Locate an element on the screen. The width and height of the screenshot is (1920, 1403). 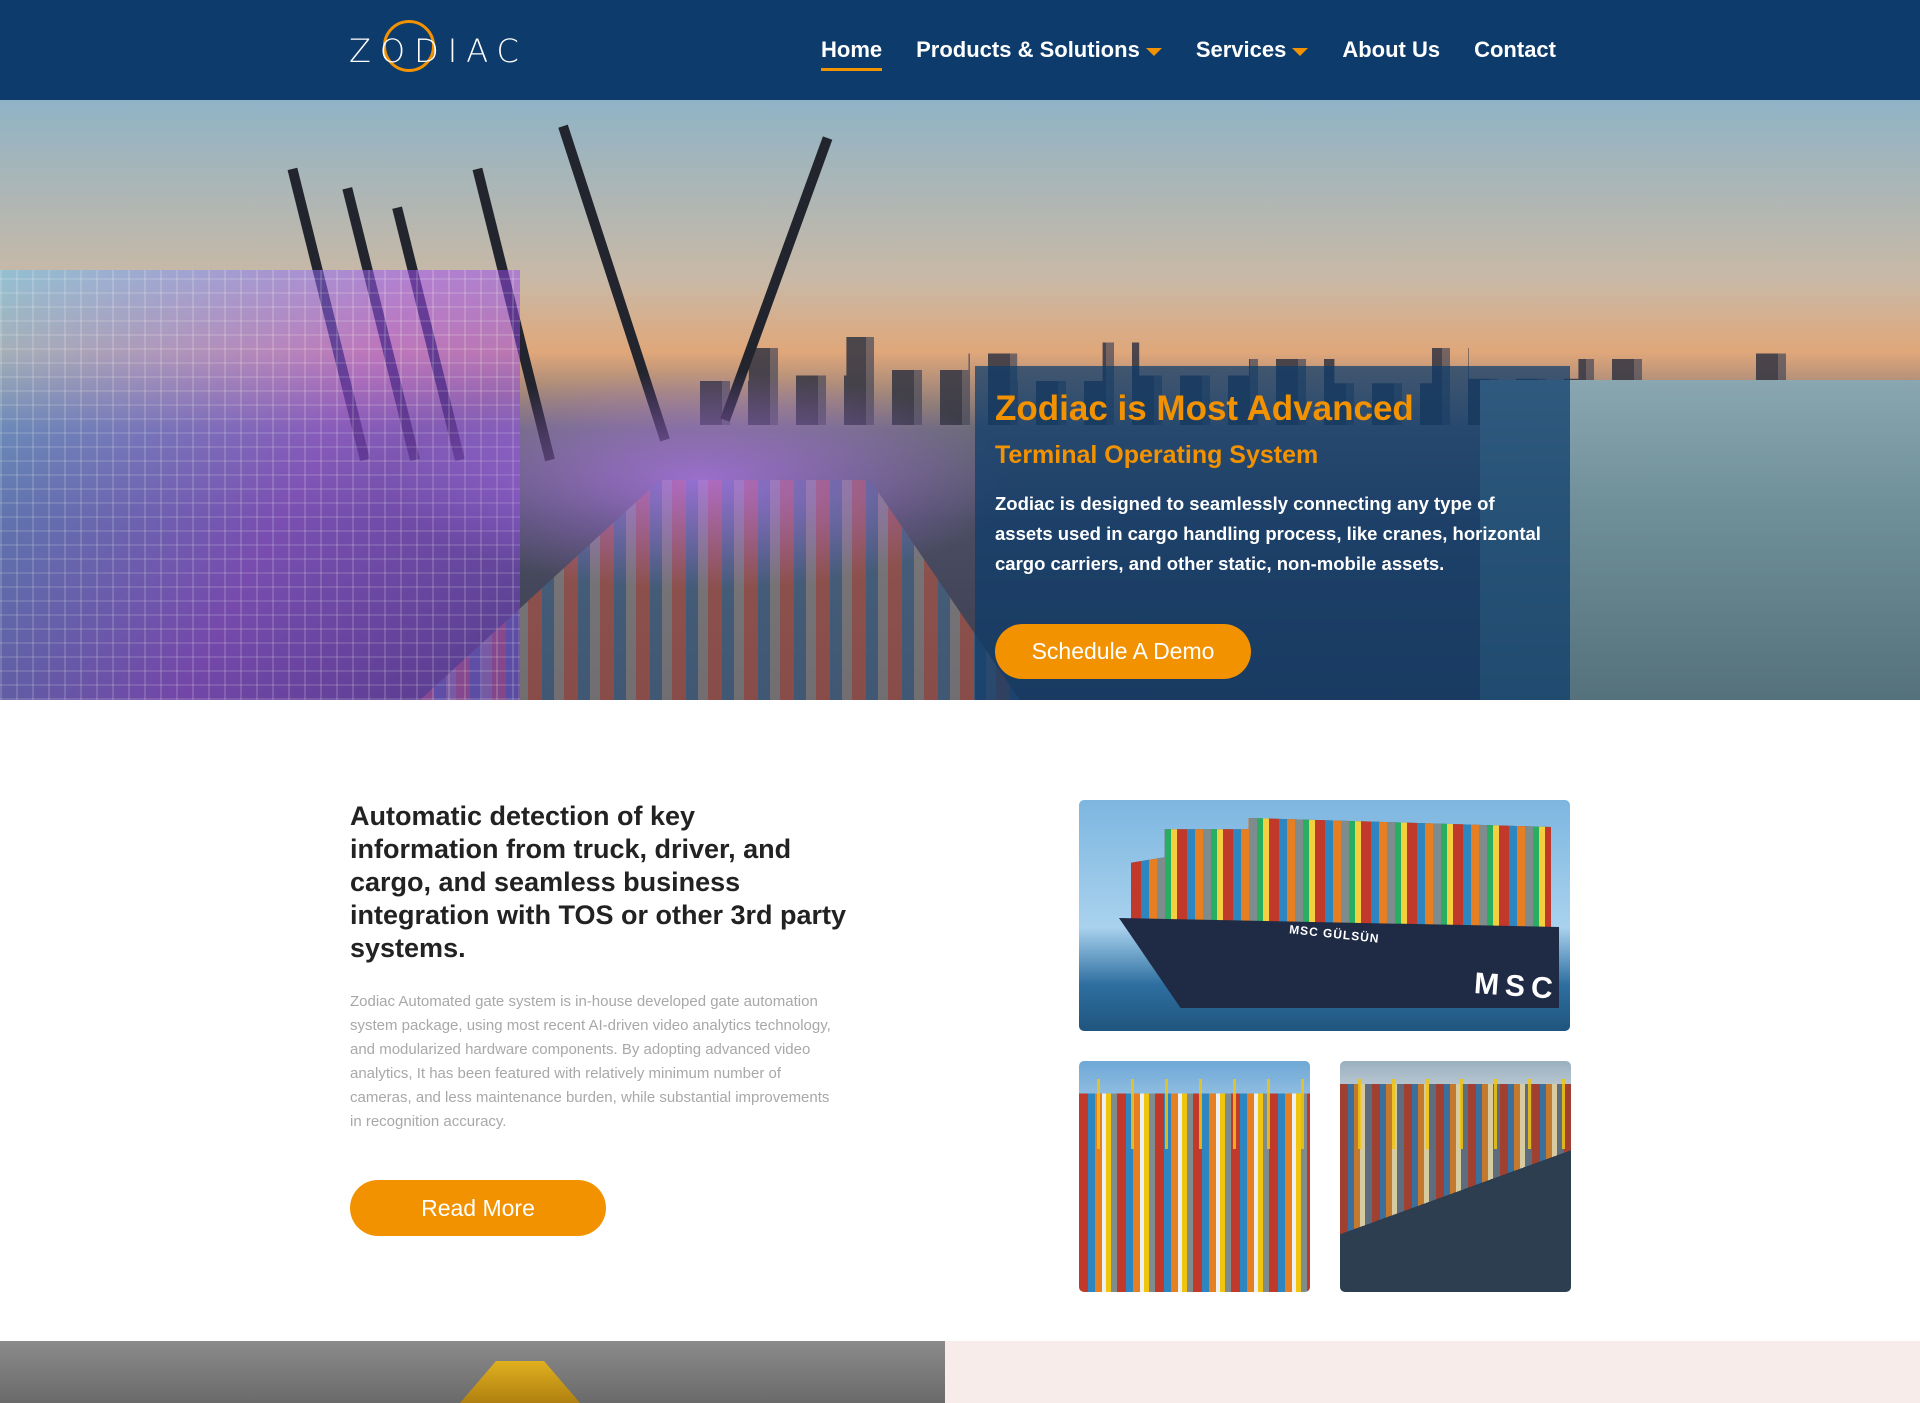
bottom-panel is located at coordinates (1432, 1372).